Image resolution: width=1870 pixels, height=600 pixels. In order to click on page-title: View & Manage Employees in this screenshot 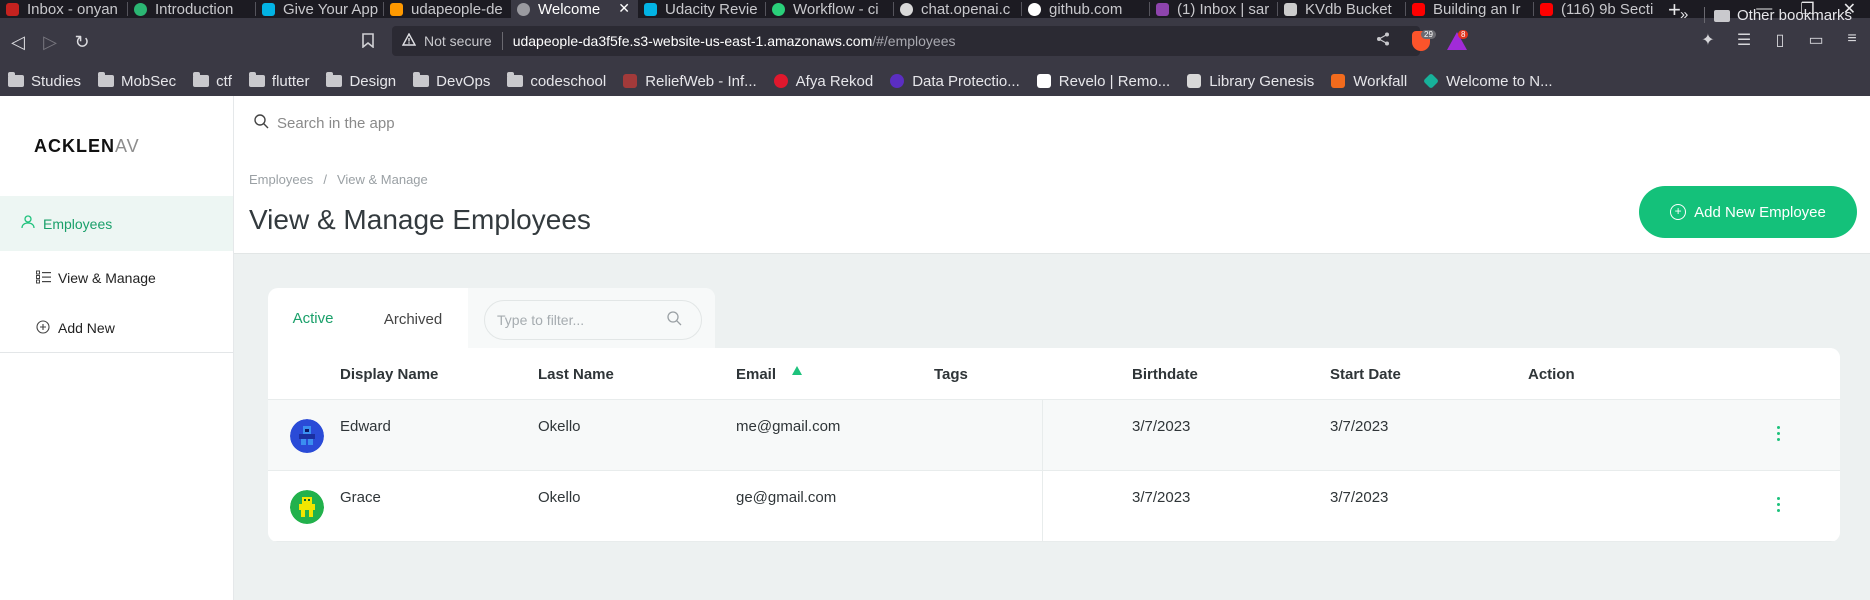, I will do `click(420, 219)`.